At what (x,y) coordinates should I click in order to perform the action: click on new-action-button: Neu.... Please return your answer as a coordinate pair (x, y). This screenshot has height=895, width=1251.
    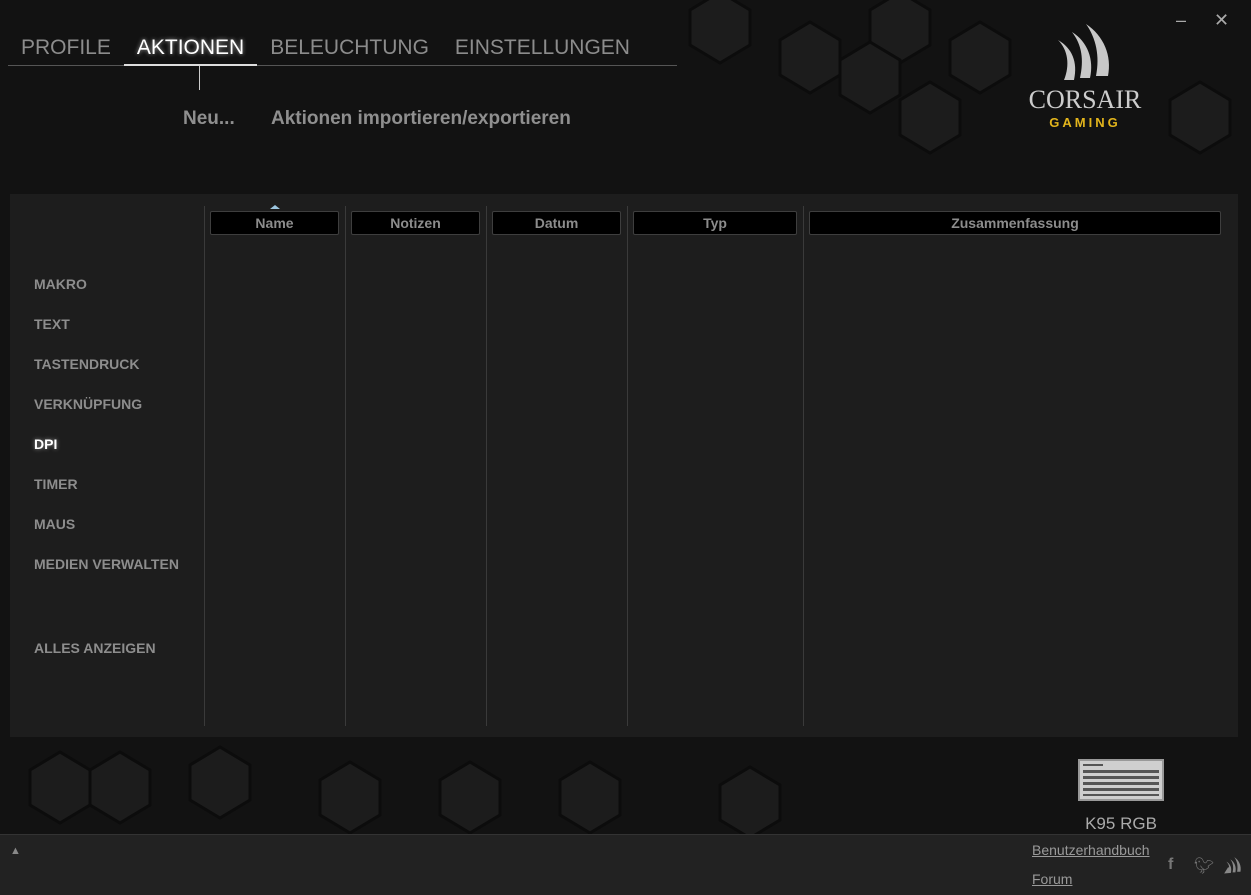
    Looking at the image, I should click on (209, 119).